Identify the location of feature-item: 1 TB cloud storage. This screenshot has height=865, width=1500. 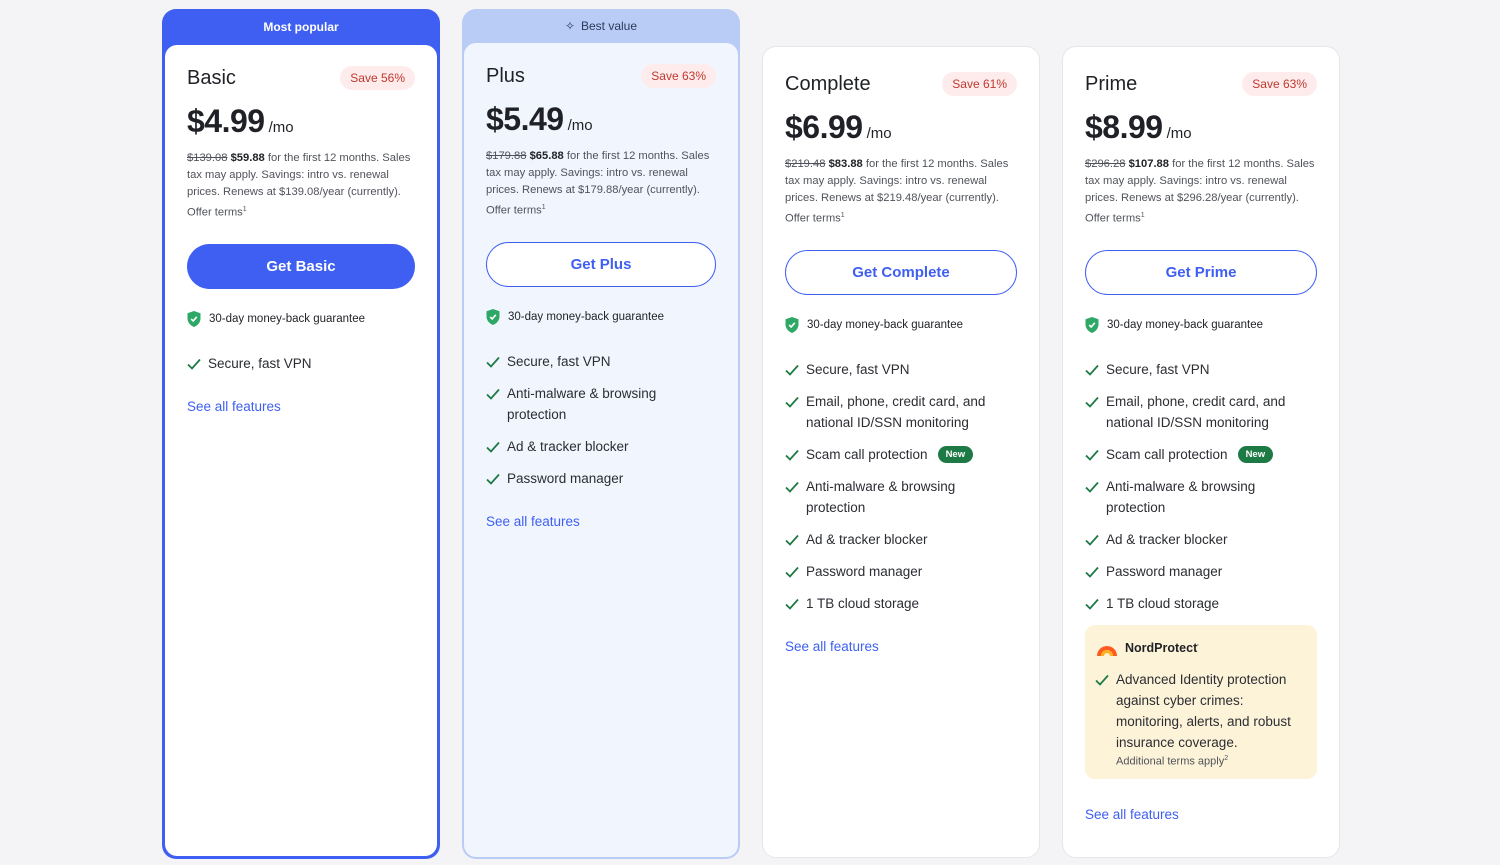
(901, 603).